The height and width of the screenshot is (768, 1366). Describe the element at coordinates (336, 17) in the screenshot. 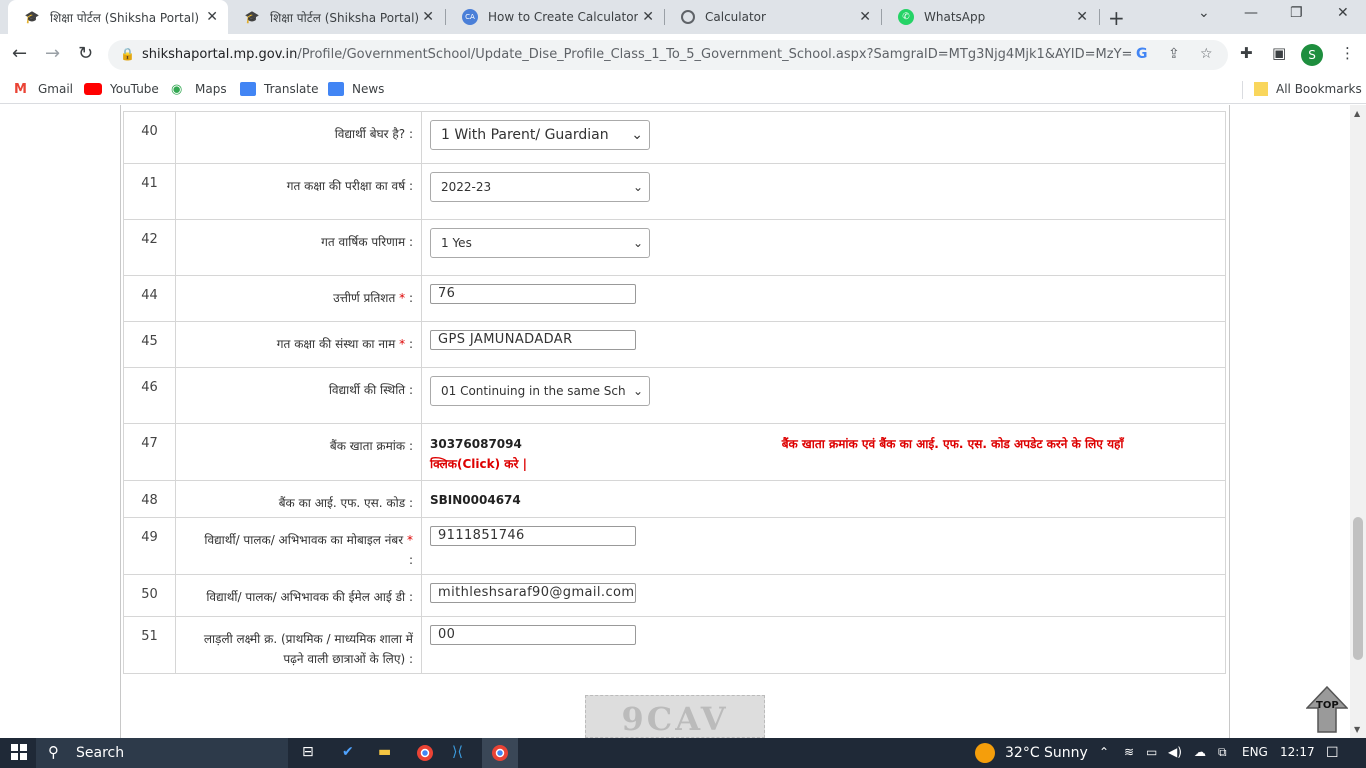

I see `tab-shiksha-portal-2: 🎓 शिक्षा पोर्टल (Shiksha Portal) ✕` at that location.